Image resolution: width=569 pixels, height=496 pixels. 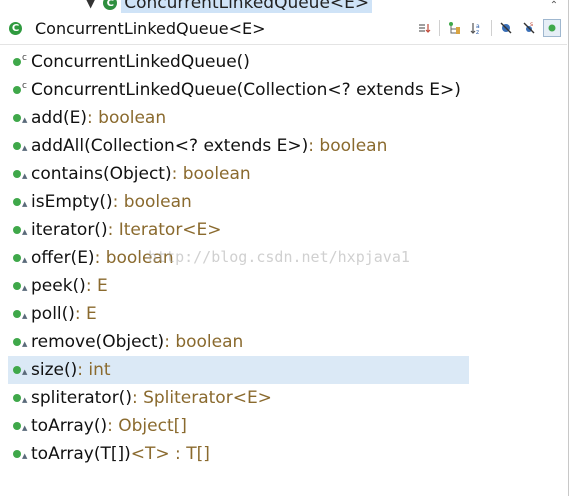 I want to click on member-signature: toArray(), so click(x=69, y=426).